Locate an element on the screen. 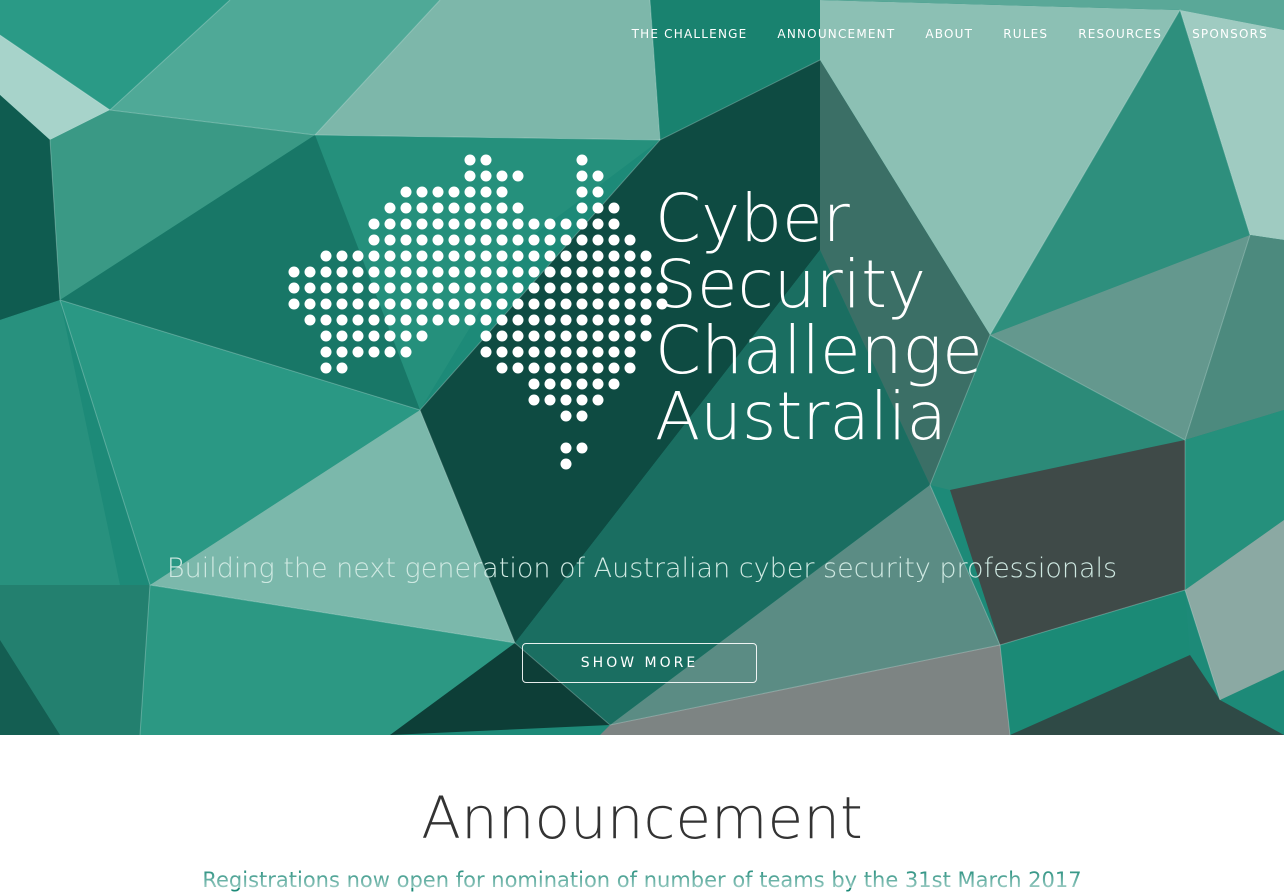  nav-item-announcement: ANNOUNCEMENT is located at coordinates (836, 34).